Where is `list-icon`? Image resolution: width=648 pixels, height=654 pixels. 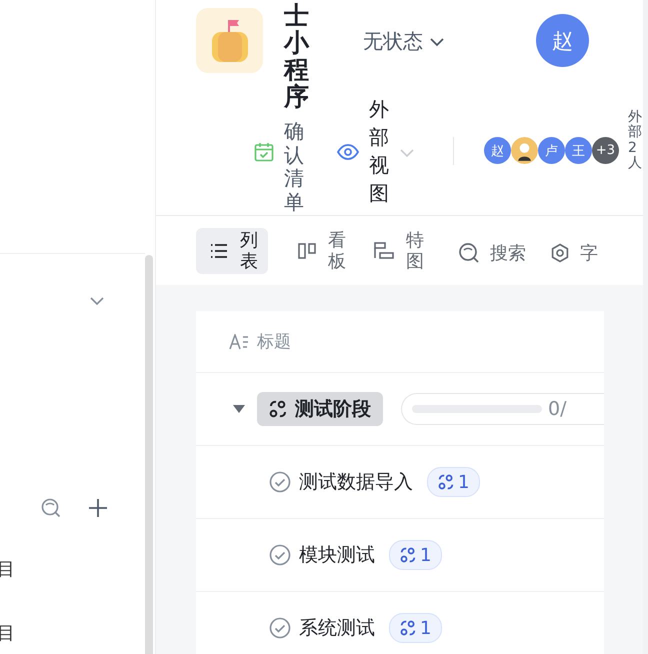 list-icon is located at coordinates (219, 251).